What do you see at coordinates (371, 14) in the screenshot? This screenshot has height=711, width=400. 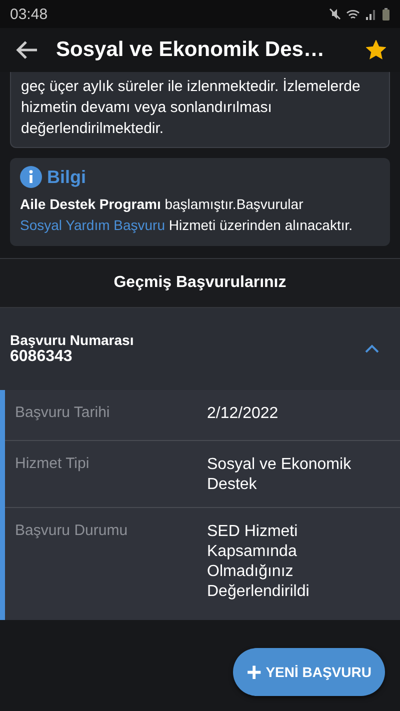 I see `signal-icon` at bounding box center [371, 14].